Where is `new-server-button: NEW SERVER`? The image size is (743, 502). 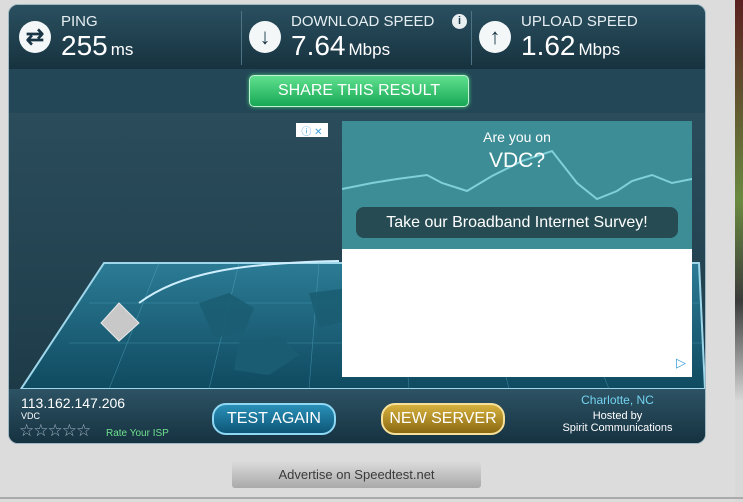 new-server-button: NEW SERVER is located at coordinates (443, 419).